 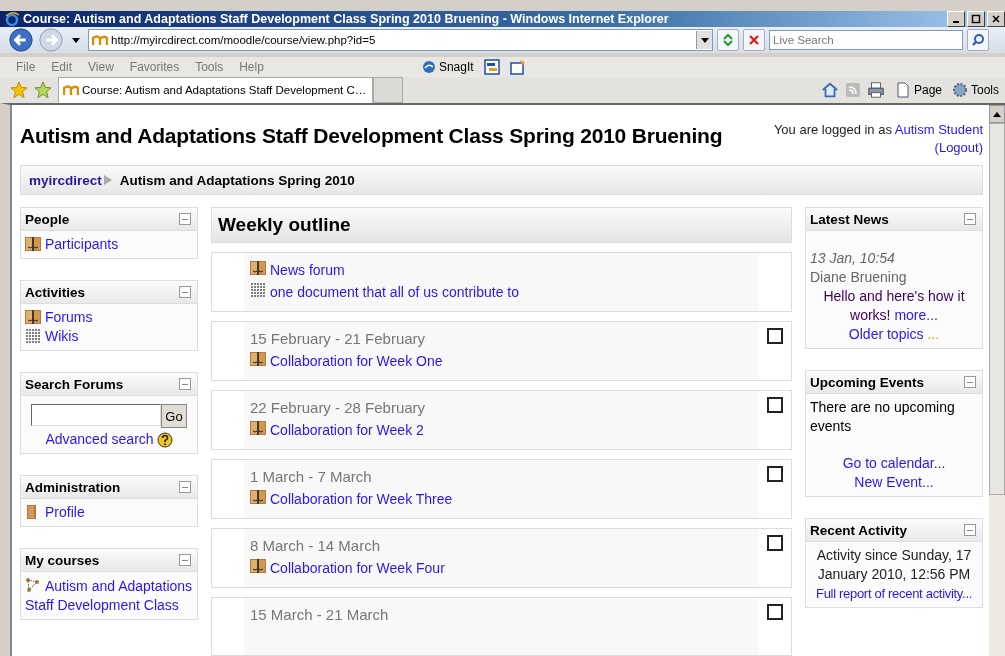 I want to click on snagit-button: SnagIt, so click(x=447, y=67).